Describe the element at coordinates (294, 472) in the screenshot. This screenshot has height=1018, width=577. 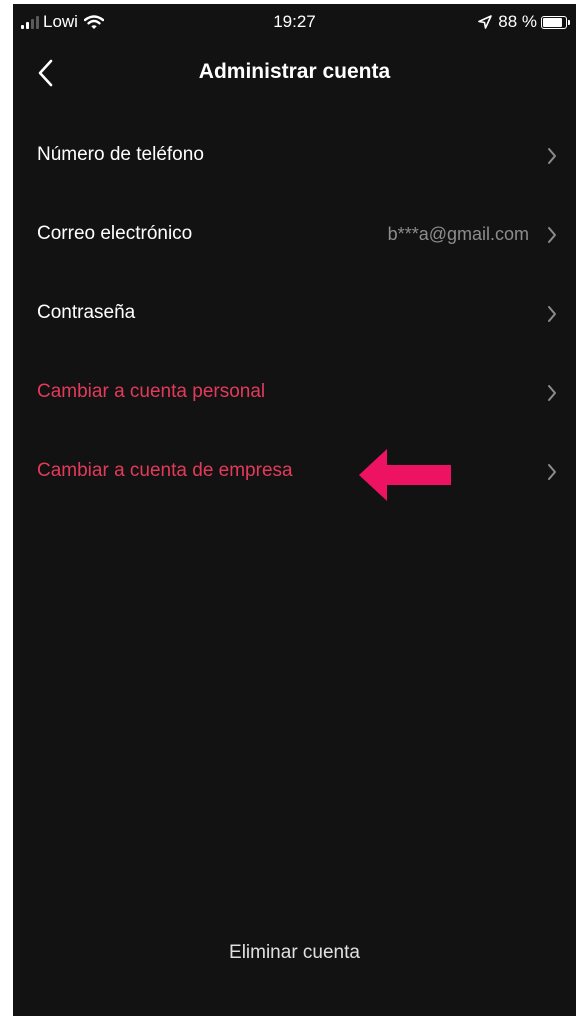
I see `row-switch-business-account: Cambiar a cuenta de empresa` at that location.